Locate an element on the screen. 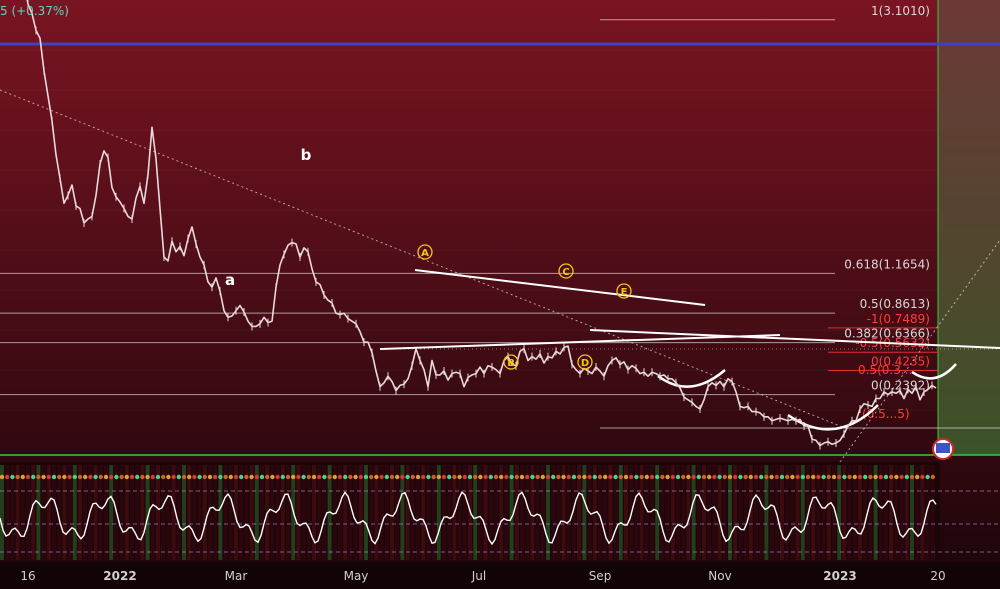  wave-label: B is located at coordinates (511, 363).